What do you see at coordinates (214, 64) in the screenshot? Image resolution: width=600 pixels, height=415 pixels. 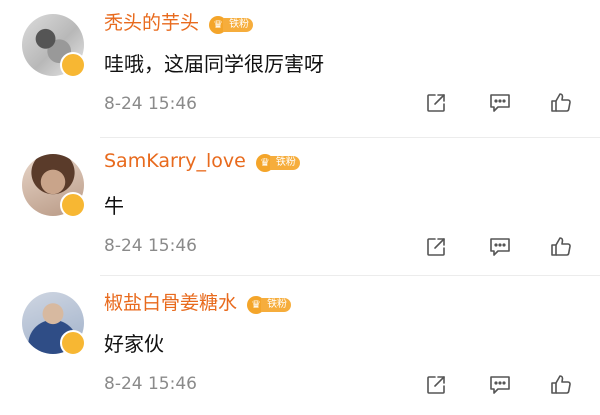 I see `comment-text: 哇哦，这届同学很厉害呀` at bounding box center [214, 64].